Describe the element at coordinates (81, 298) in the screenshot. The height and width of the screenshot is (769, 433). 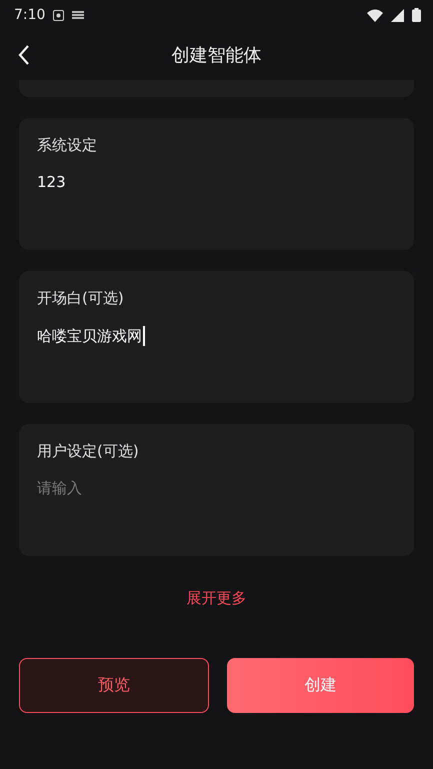
I see `field-label: 开场白(可选)` at that location.